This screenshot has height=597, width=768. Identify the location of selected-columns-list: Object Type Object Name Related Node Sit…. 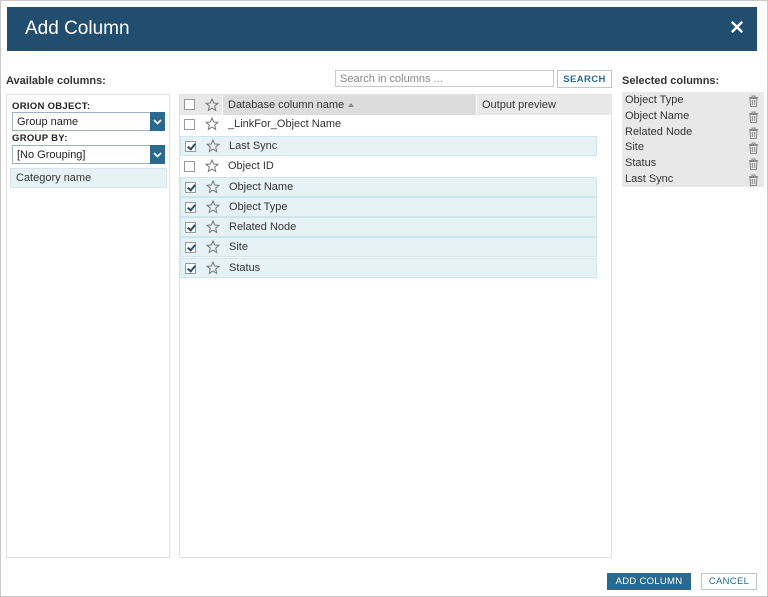
(693, 139).